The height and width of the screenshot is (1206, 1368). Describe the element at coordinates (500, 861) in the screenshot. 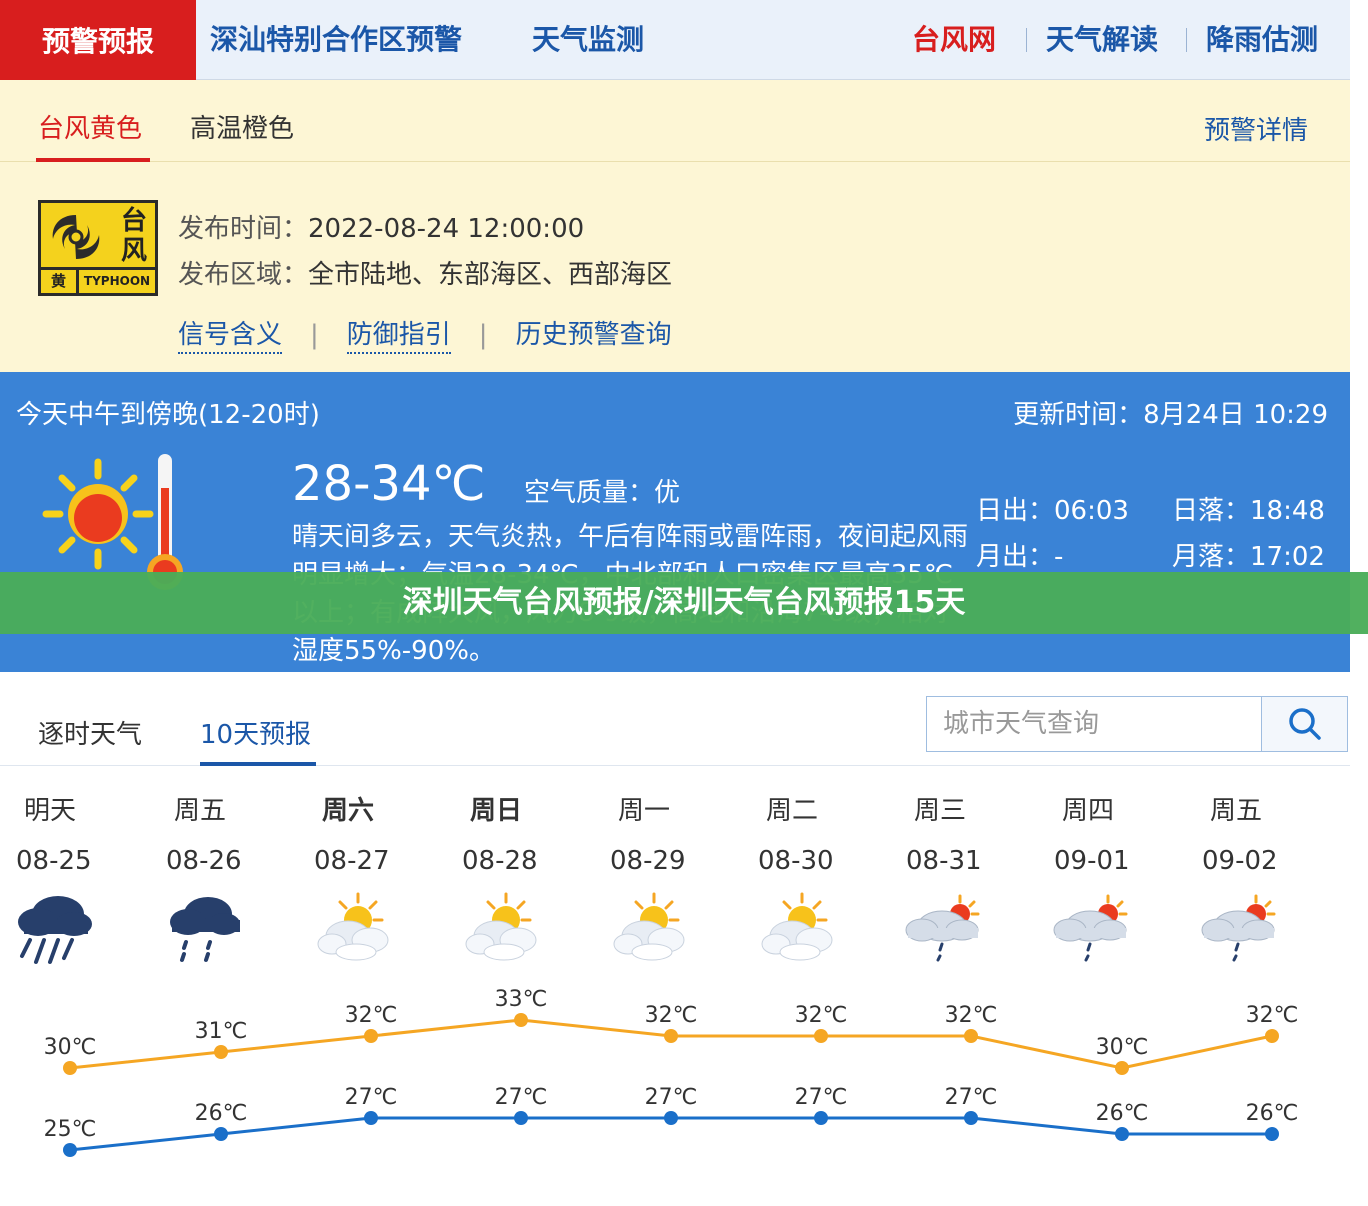

I see `forecast-date: 08-28` at that location.